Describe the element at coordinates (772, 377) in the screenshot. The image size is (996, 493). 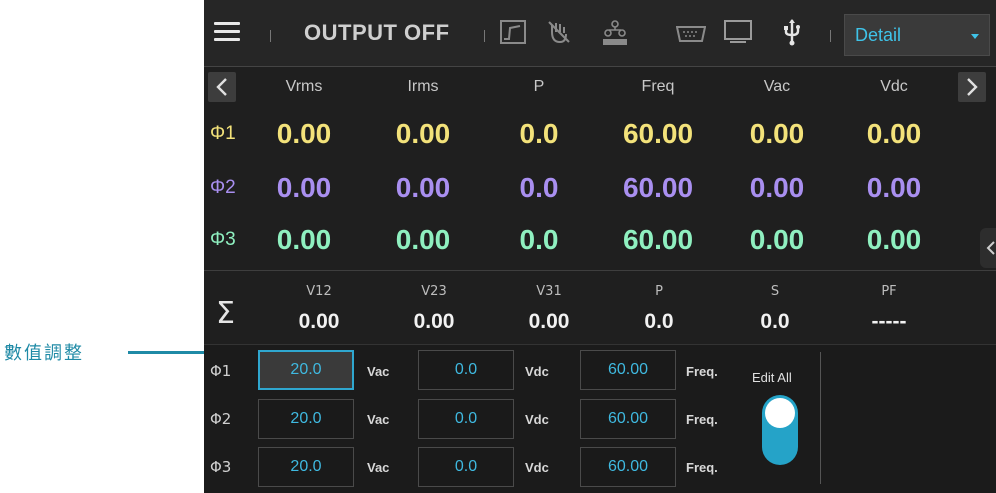
I see `edit-all-label: Edit All` at that location.